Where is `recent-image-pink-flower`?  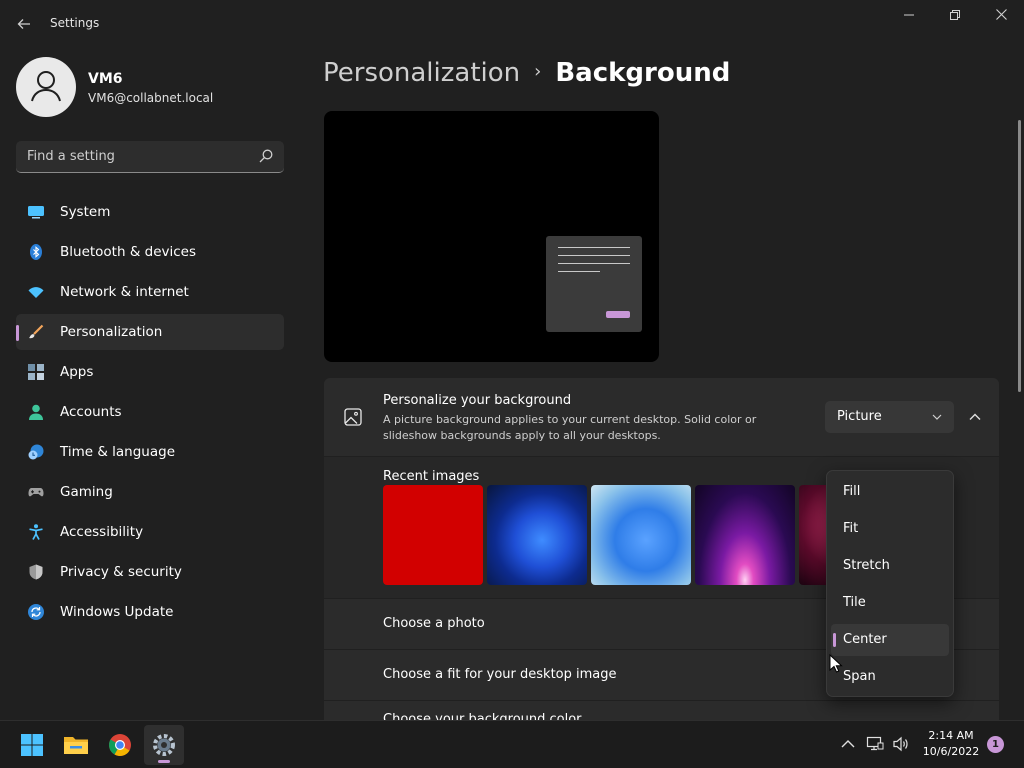 recent-image-pink-flower is located at coordinates (812, 535).